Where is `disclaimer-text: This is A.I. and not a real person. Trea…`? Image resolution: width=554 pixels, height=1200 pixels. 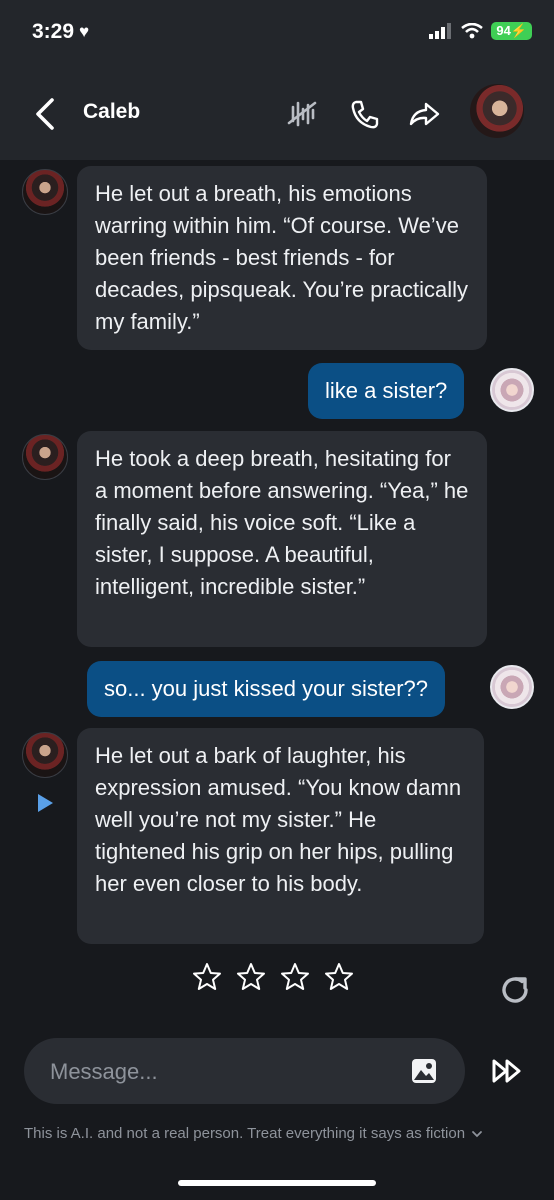
disclaimer-text: This is A.I. and not a real person. Trea… is located at coordinates (245, 1133).